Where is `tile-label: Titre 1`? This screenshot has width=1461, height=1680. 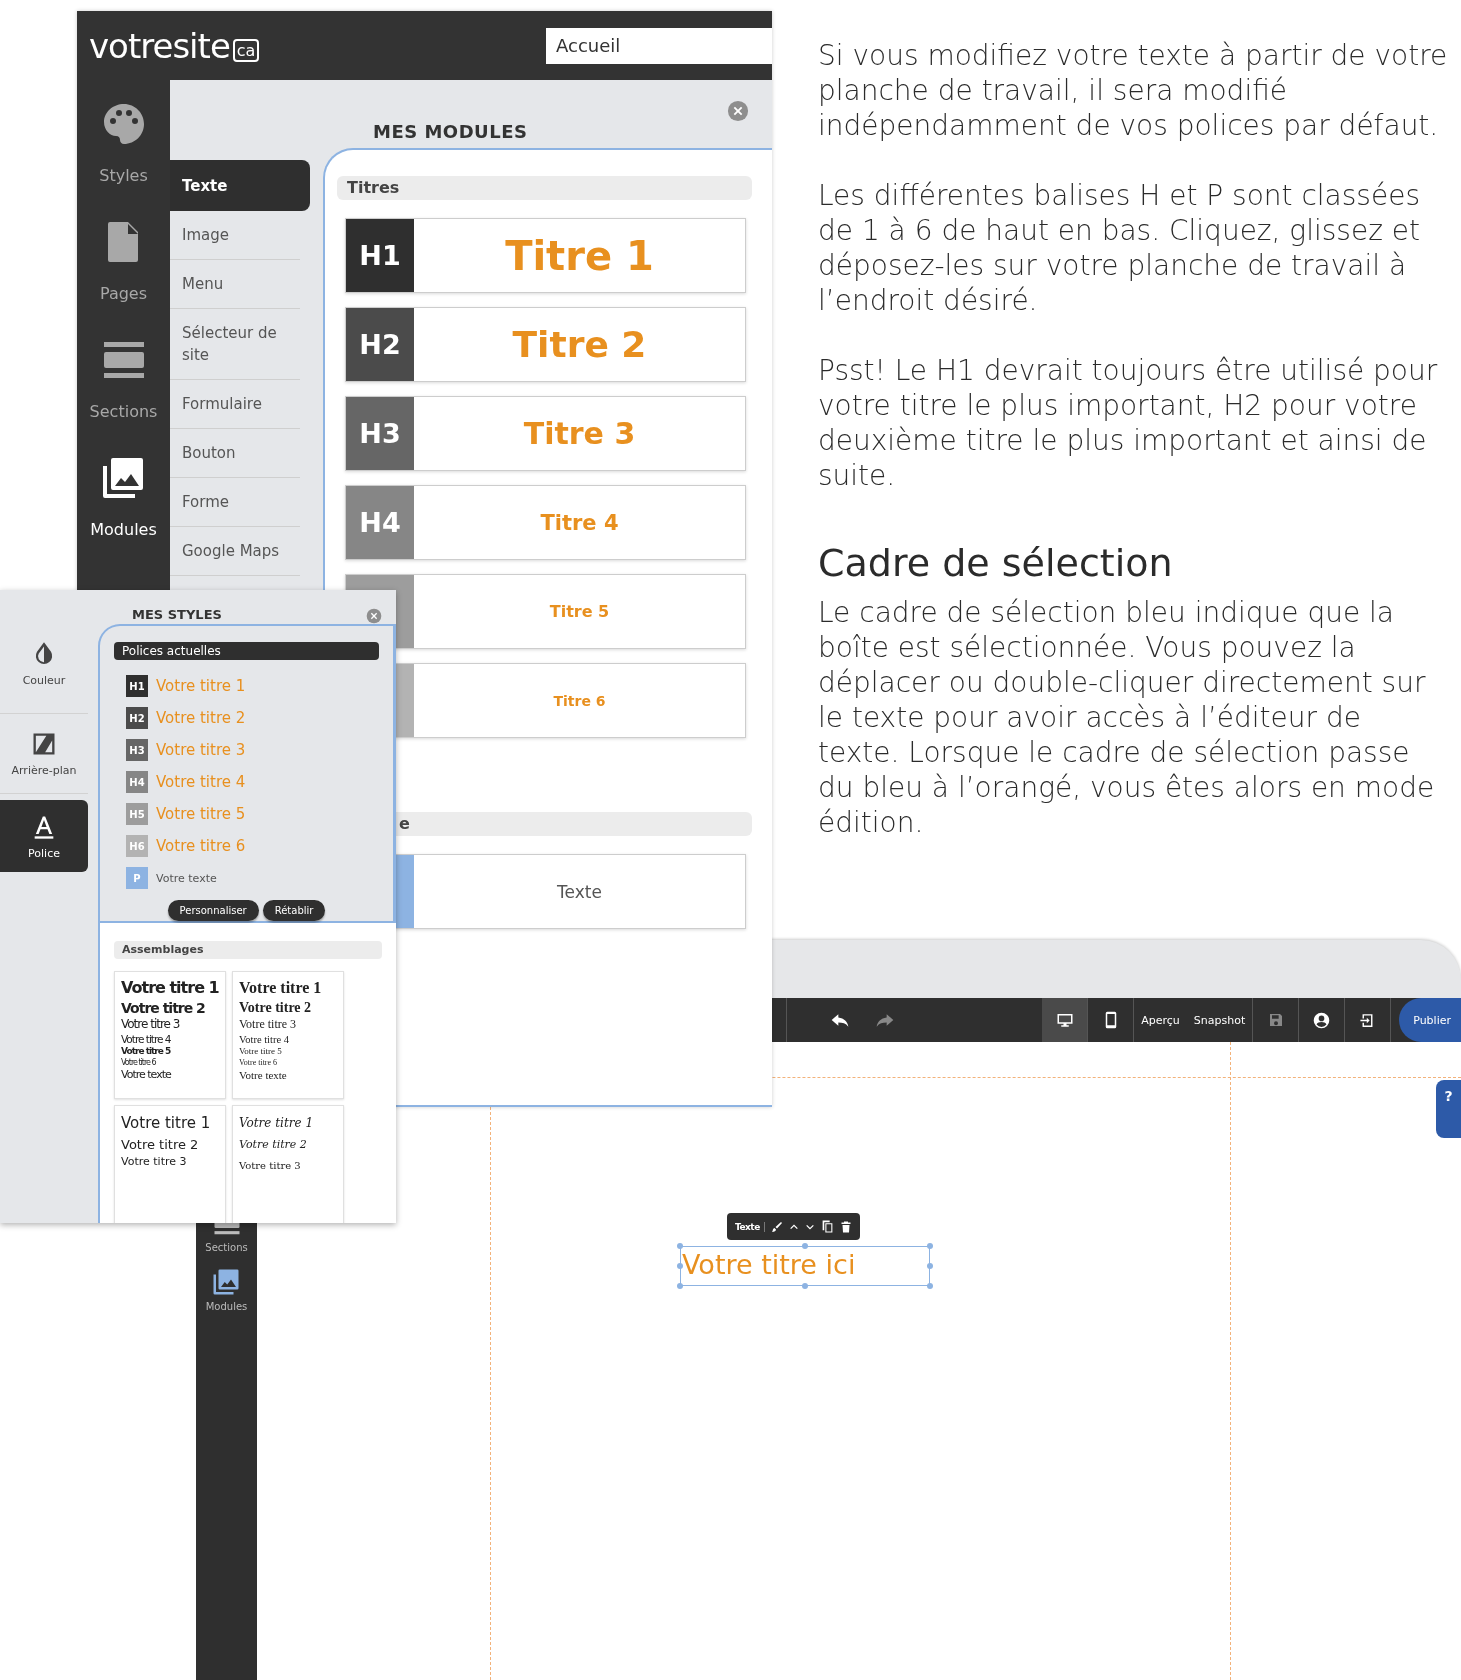 tile-label: Titre 1 is located at coordinates (579, 255).